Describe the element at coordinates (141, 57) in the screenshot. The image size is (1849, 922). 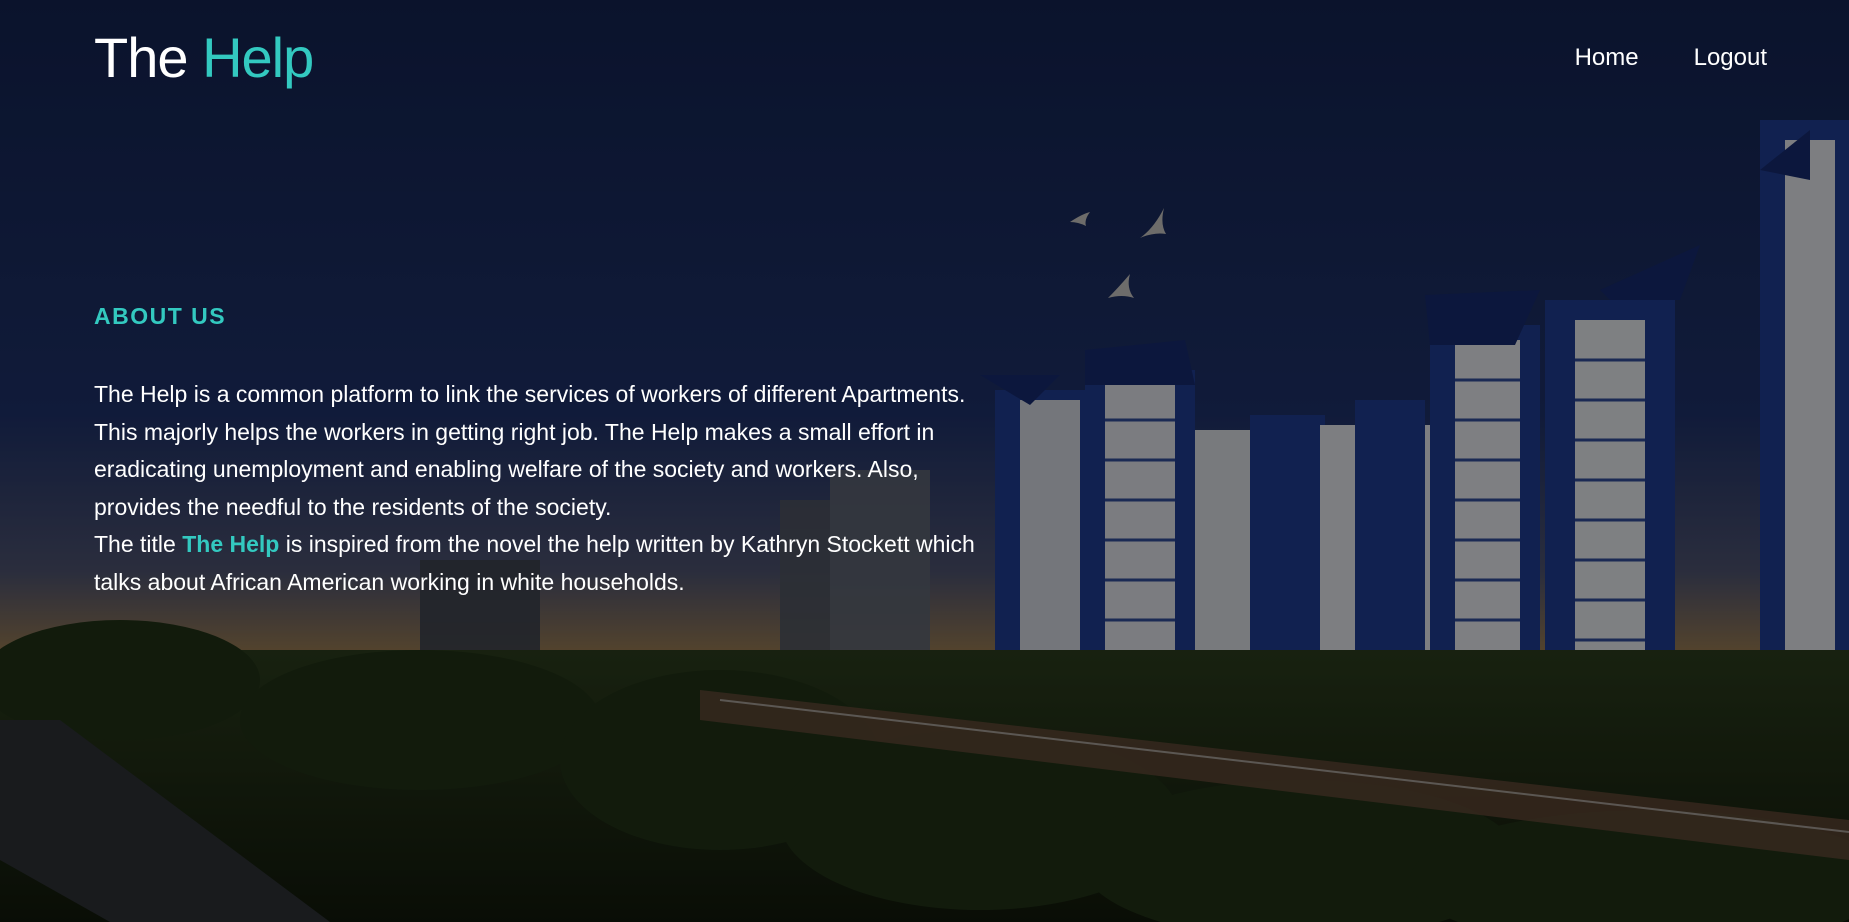
I see `logo-text-primary: The` at that location.